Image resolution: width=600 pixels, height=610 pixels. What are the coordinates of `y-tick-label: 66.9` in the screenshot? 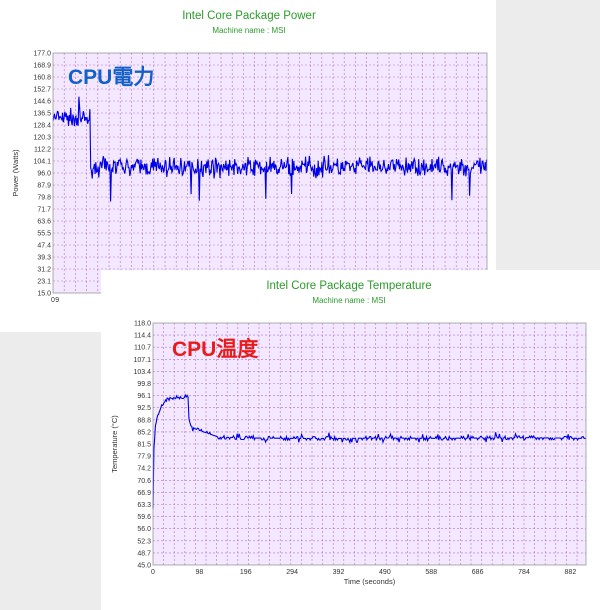 It's located at (144, 493).